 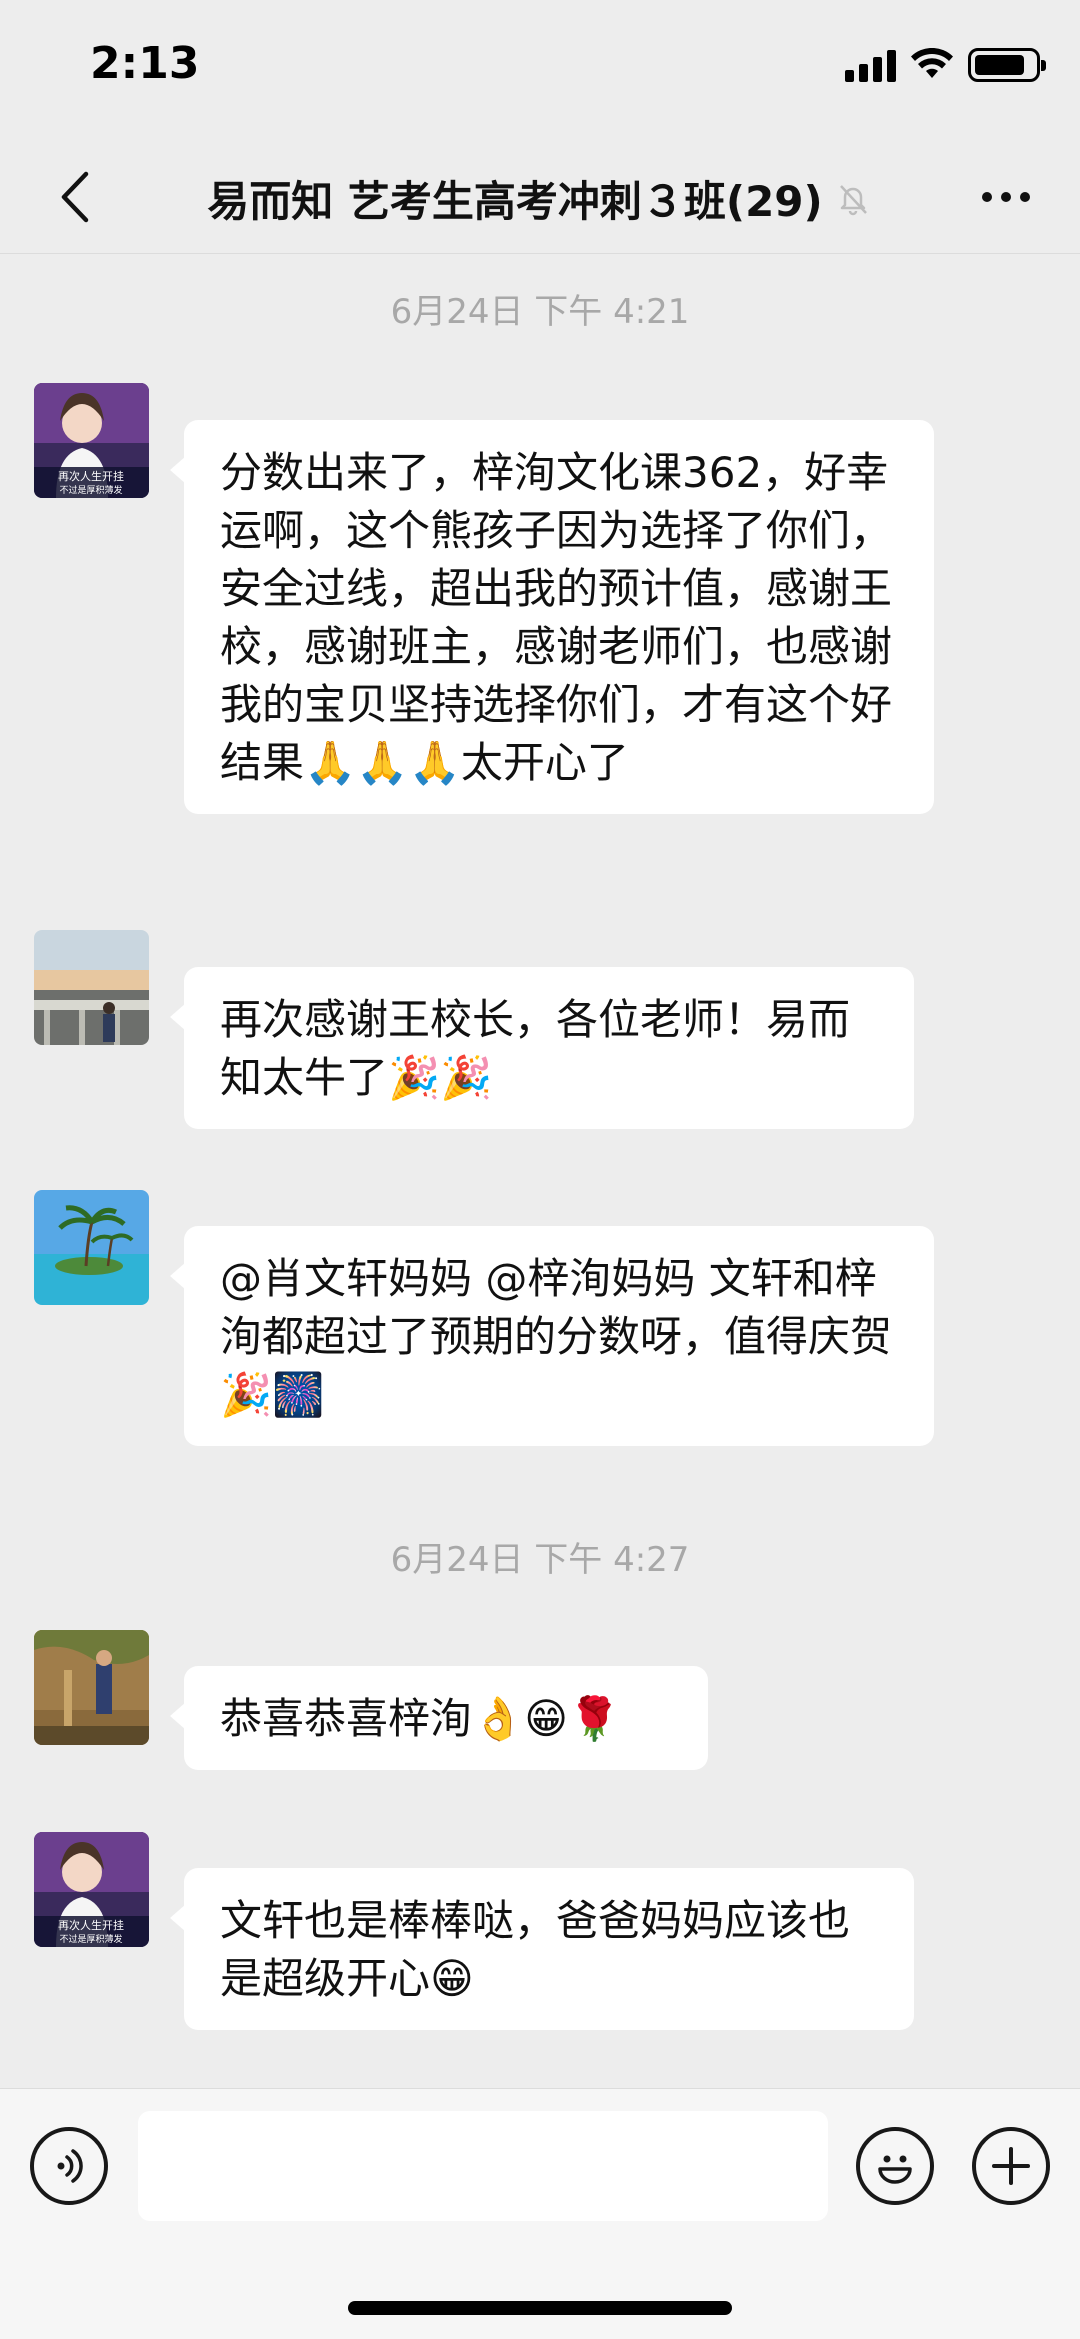 I want to click on more-button, so click(x=1006, y=197).